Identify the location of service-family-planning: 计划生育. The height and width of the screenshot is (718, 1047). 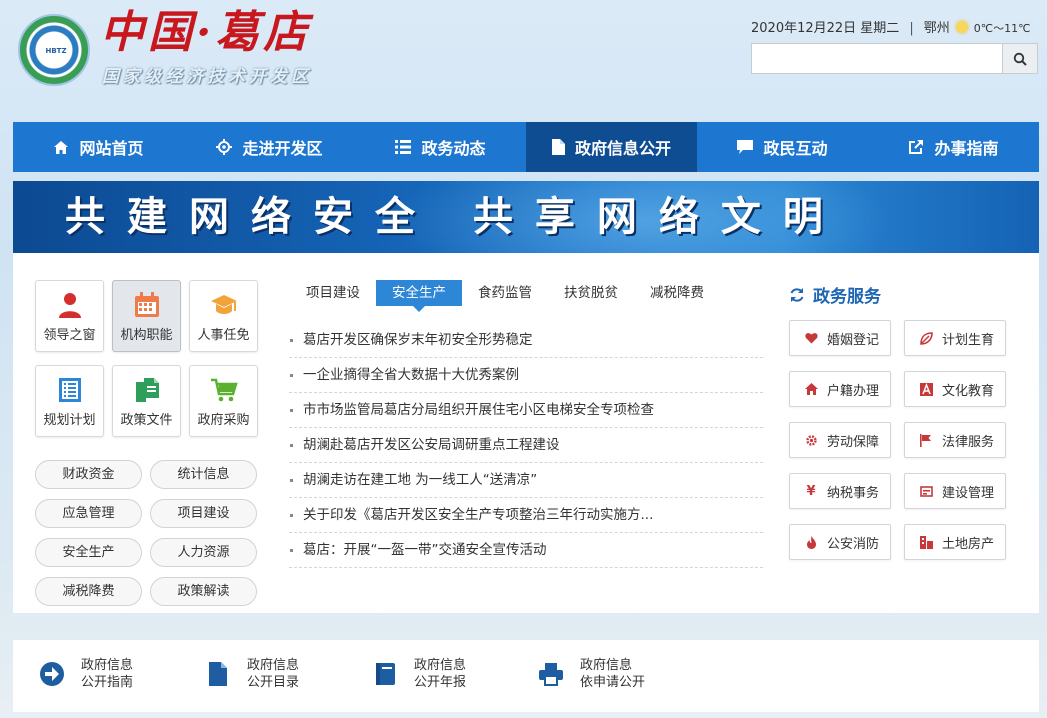
(955, 338).